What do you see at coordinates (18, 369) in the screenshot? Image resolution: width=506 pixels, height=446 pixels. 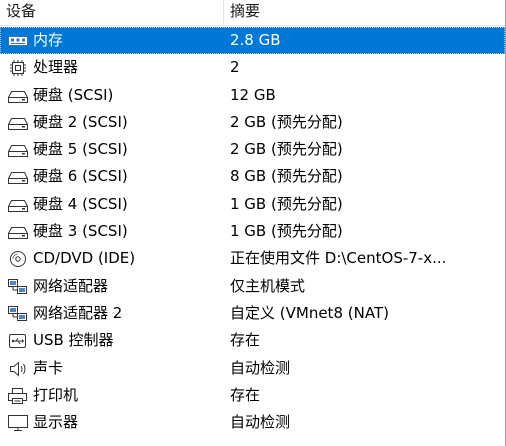 I see `speaker-icon` at bounding box center [18, 369].